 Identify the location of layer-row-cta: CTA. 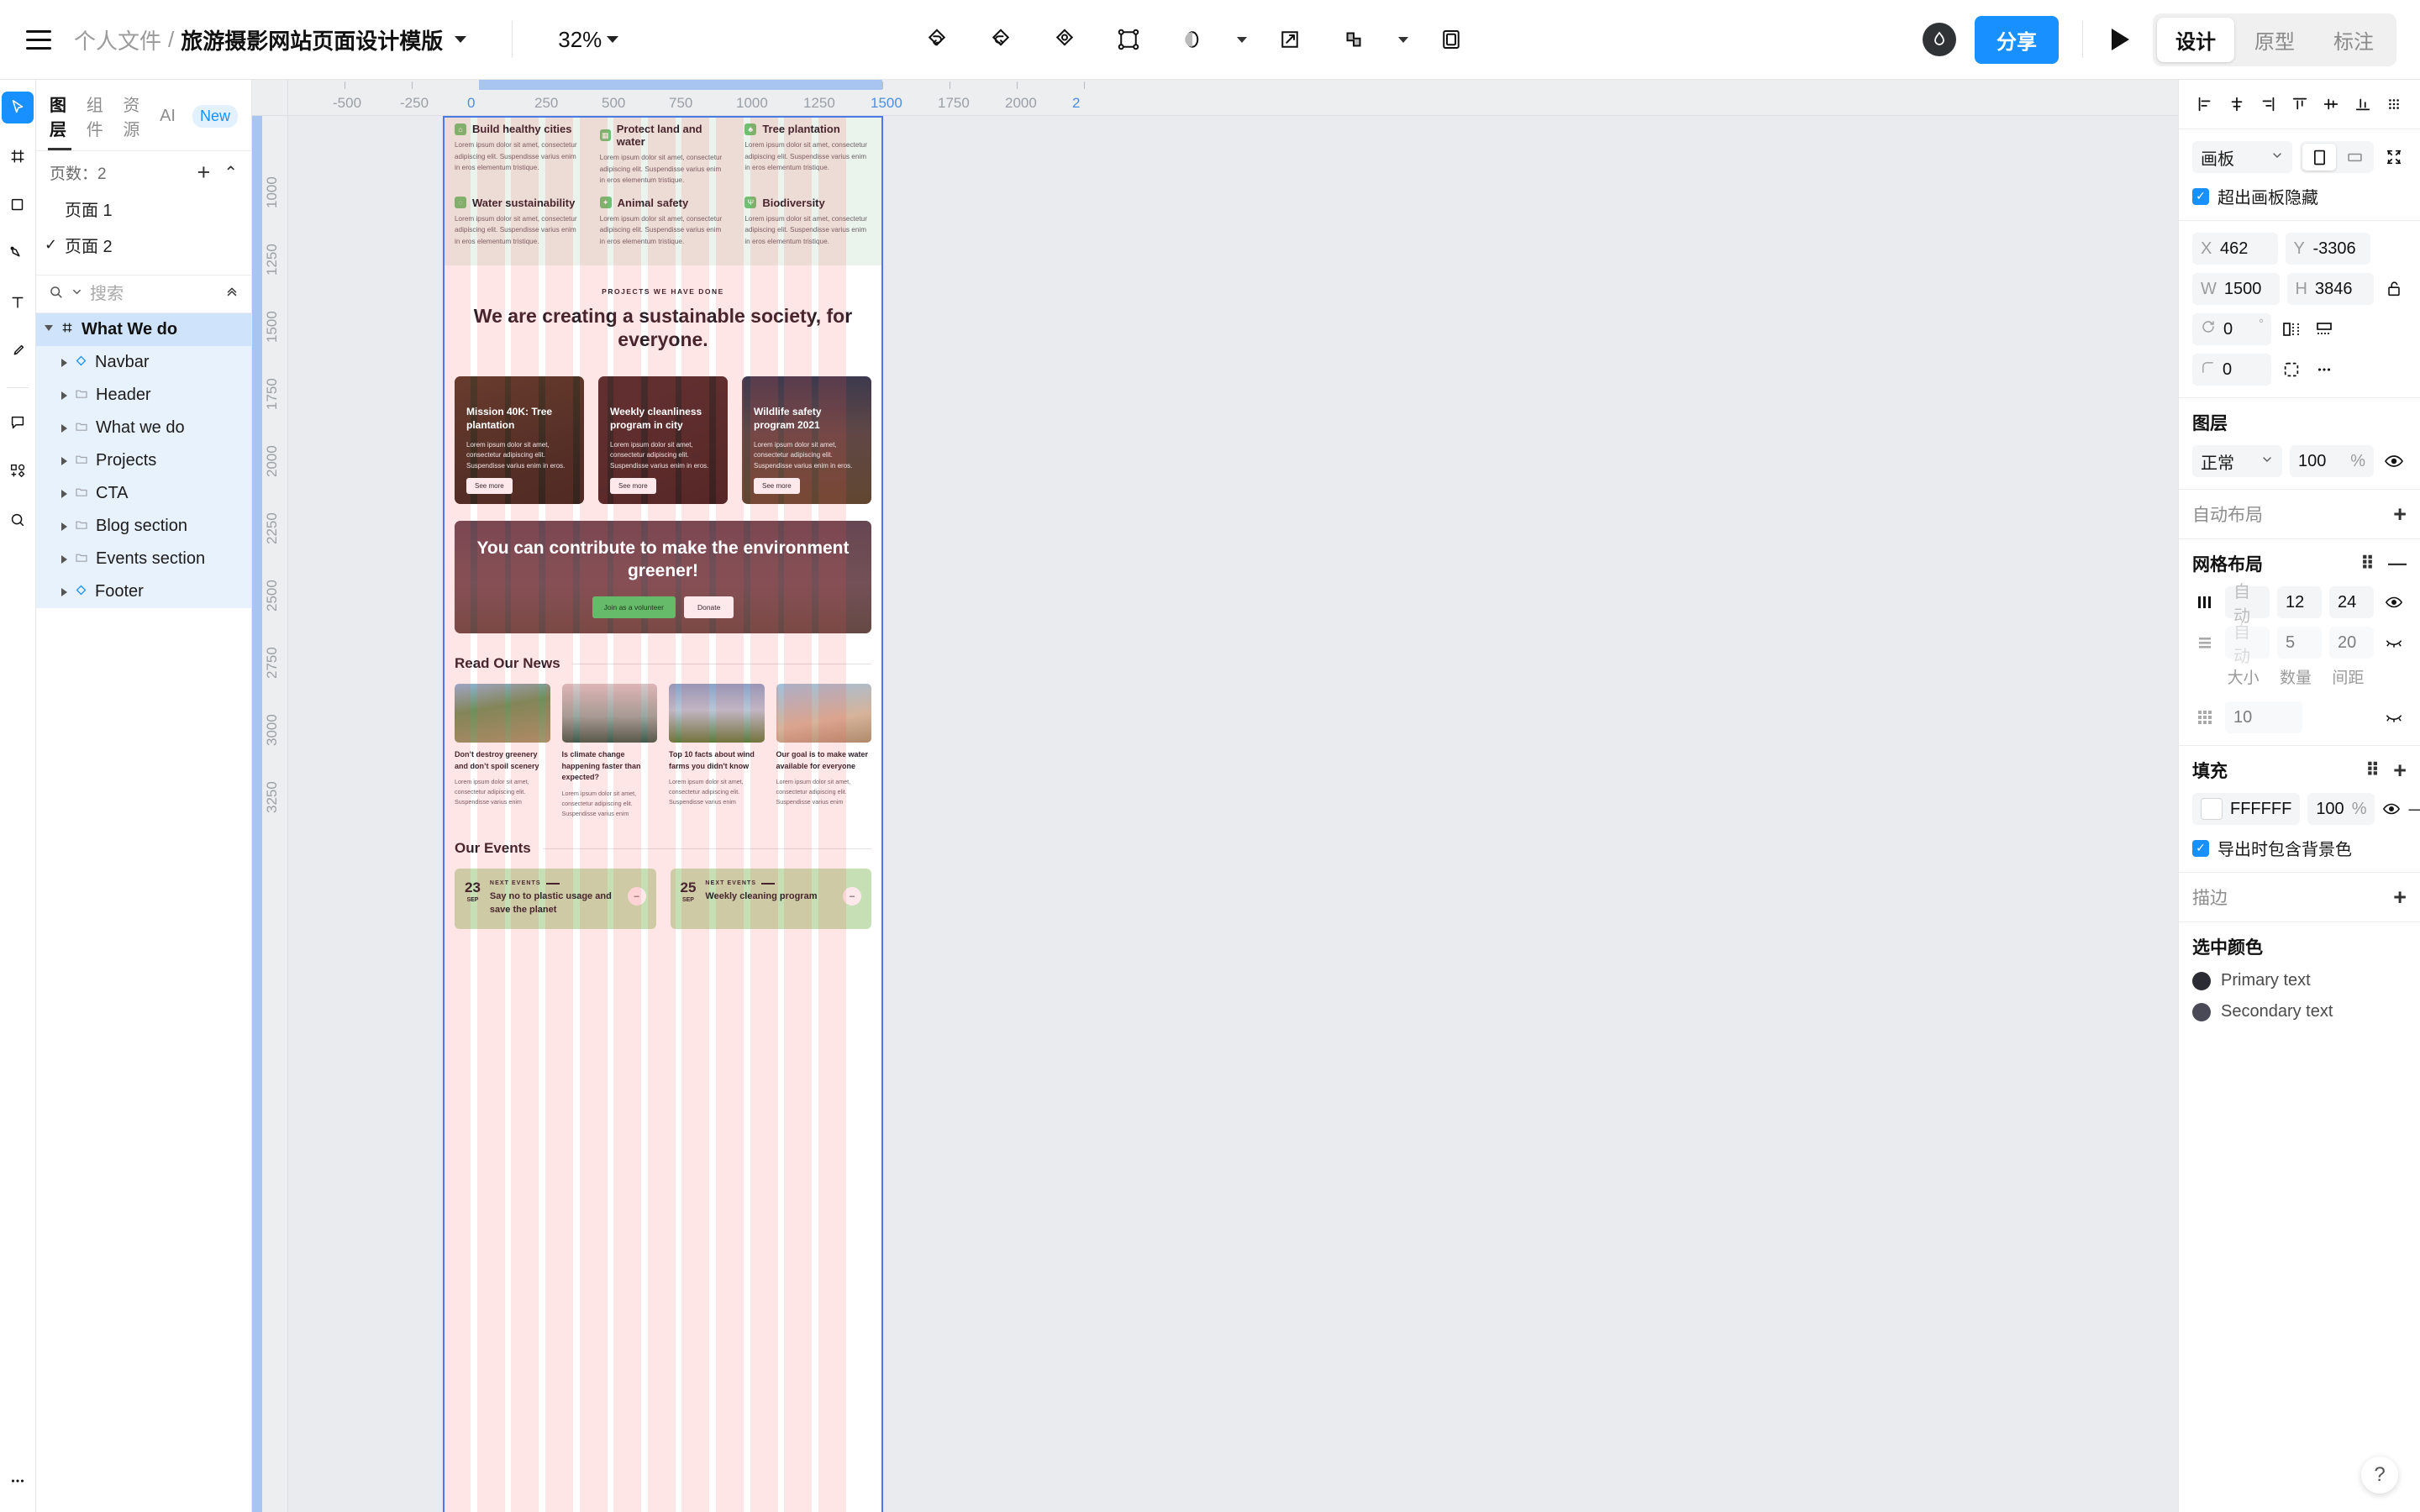
(143, 493).